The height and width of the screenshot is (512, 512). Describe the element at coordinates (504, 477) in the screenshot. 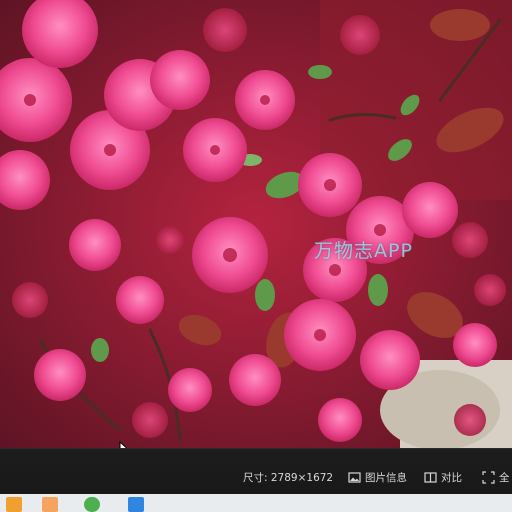

I see `fullscreen-label: 全` at that location.